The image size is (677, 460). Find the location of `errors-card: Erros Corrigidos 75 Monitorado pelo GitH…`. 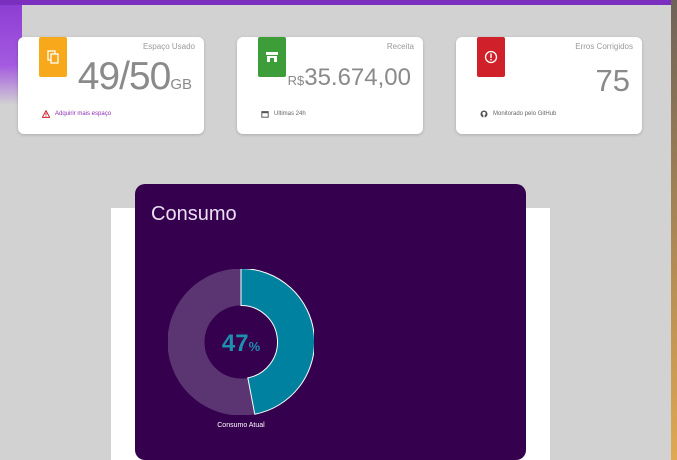

errors-card: Erros Corrigidos 75 Monitorado pelo GitH… is located at coordinates (549, 85).